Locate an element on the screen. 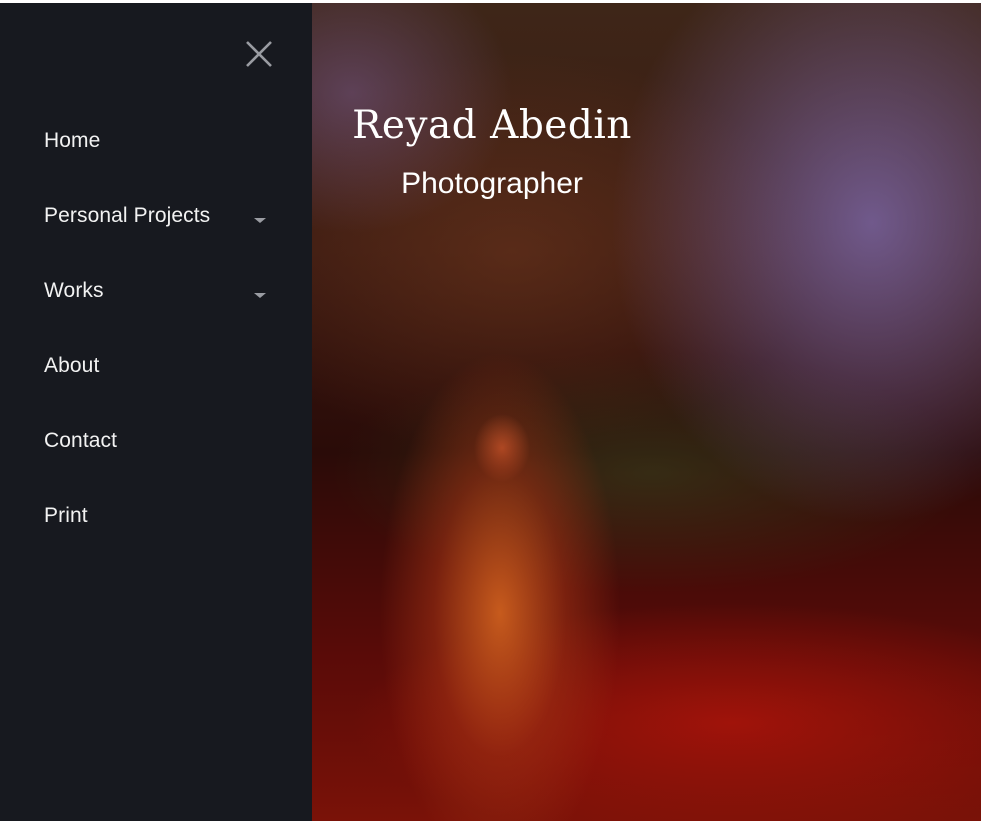 The width and height of the screenshot is (981, 822). close-icon is located at coordinates (259, 54).